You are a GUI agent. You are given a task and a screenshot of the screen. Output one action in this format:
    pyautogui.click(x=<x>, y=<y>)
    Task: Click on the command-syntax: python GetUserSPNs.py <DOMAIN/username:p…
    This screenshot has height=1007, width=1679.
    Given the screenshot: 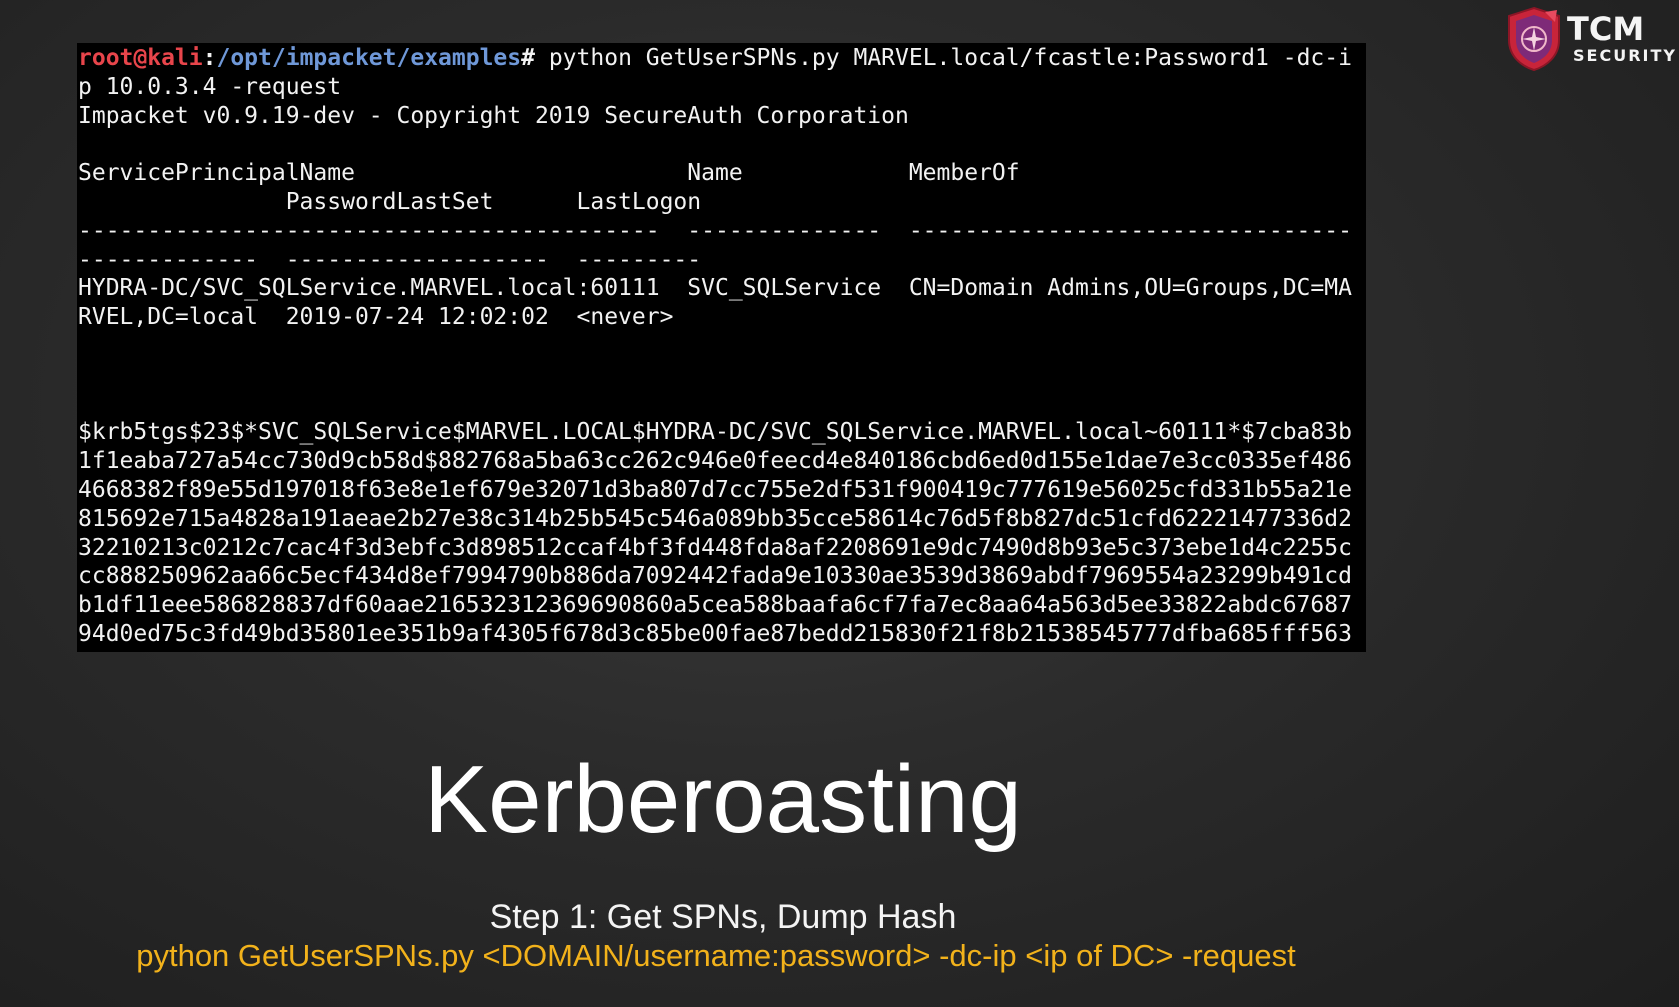 What is the action you would take?
    pyautogui.click(x=716, y=955)
    